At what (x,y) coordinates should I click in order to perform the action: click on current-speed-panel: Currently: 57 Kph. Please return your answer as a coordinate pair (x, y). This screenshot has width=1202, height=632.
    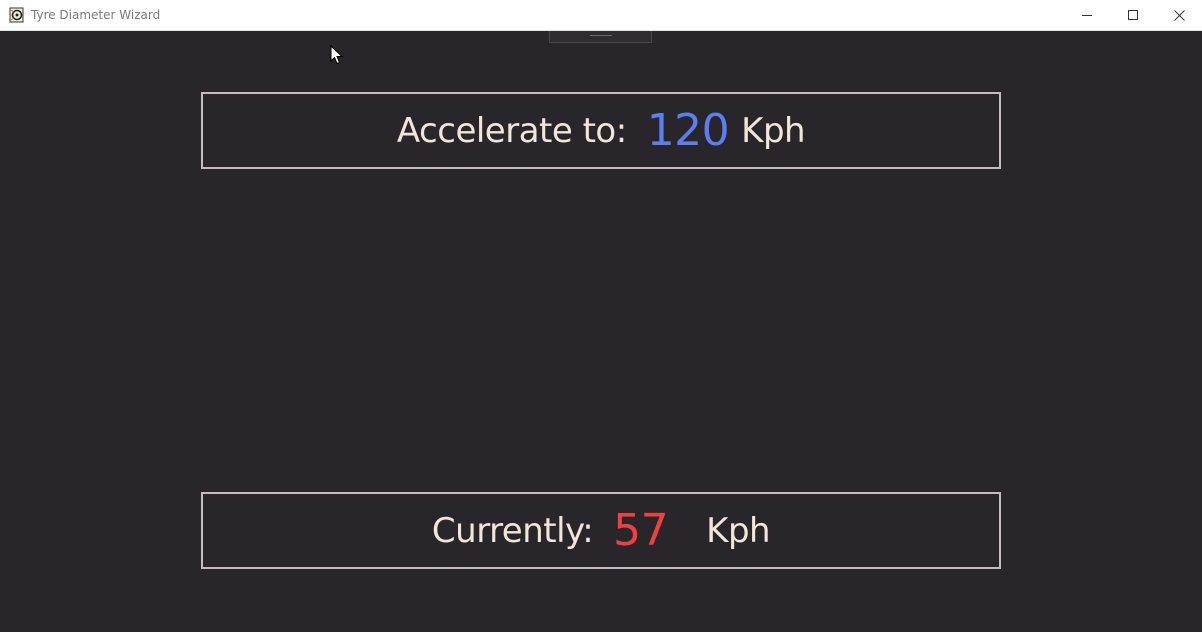
    Looking at the image, I should click on (601, 530).